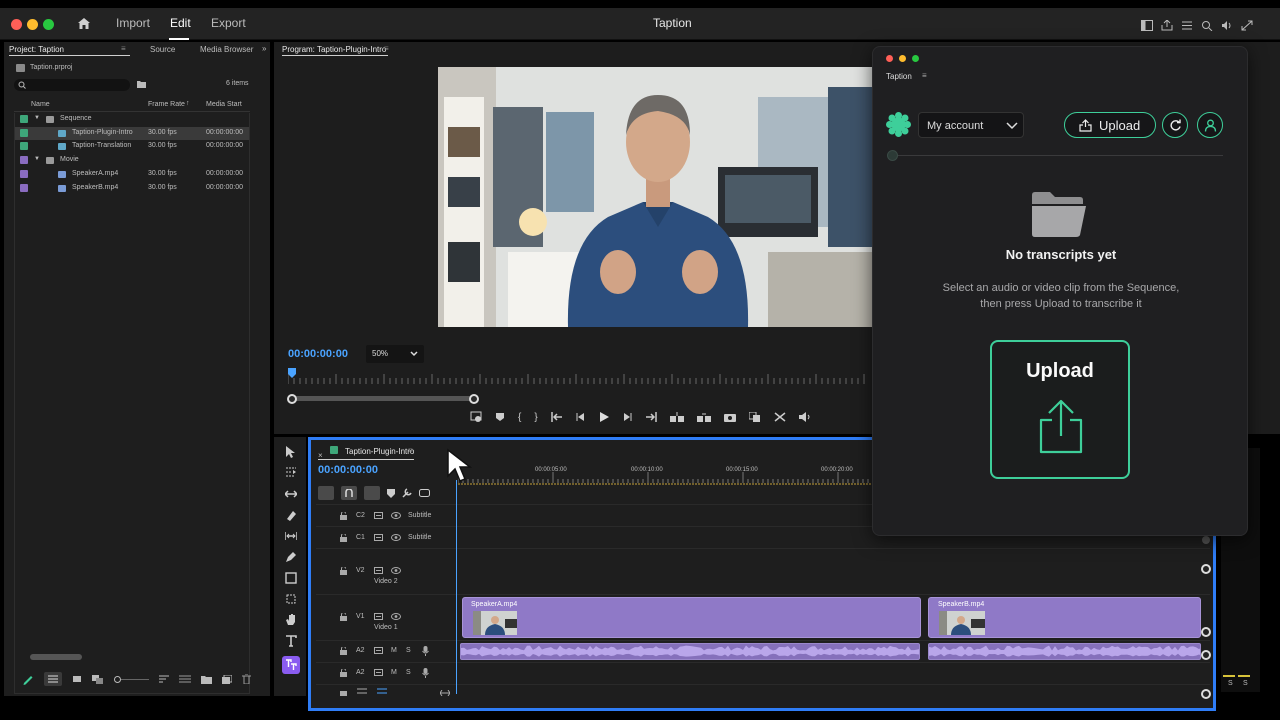 The image size is (1280, 720). I want to click on sequence-tab-label: Taption-Plugin-Intro, so click(379, 451).